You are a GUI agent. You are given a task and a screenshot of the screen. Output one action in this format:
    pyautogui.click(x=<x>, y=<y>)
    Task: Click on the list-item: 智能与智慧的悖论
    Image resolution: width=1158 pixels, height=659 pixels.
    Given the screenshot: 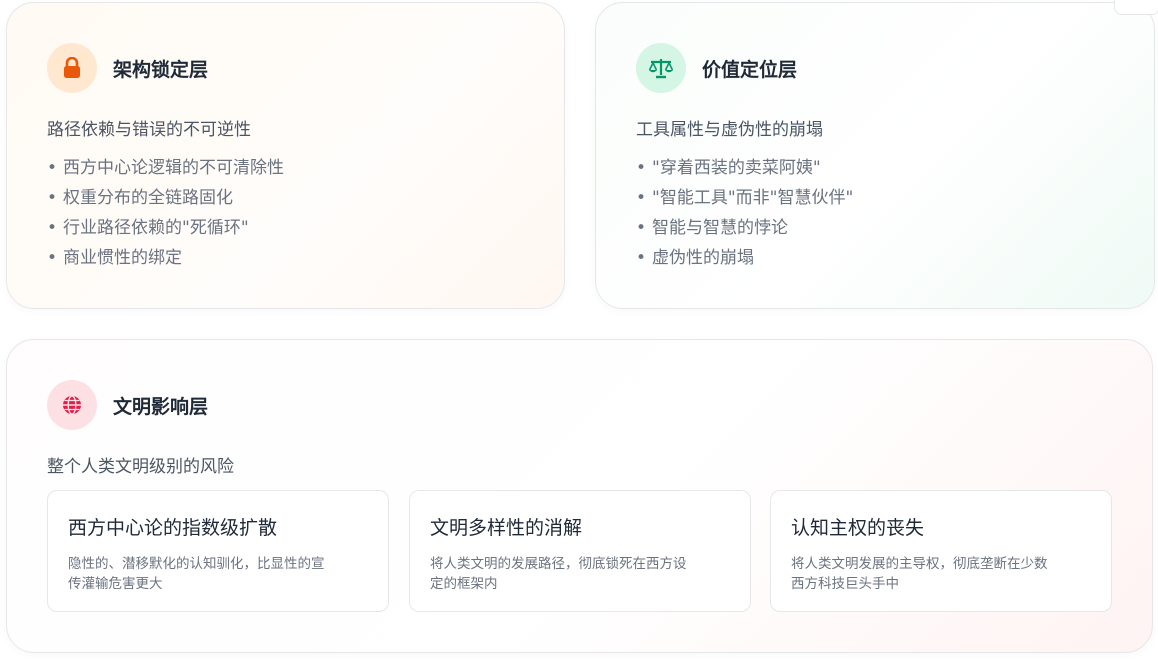 What is the action you would take?
    pyautogui.click(x=744, y=228)
    